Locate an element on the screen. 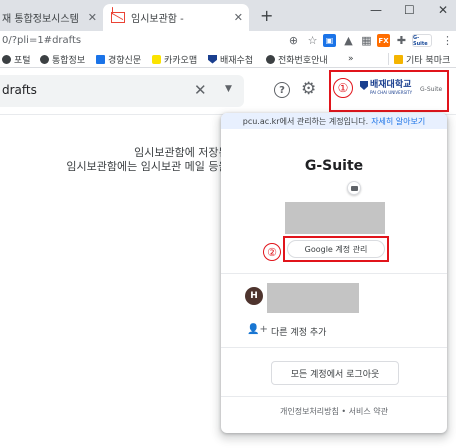 The width and height of the screenshot is (456, 448). bookmark-label: 기타 북마크 is located at coordinates (428, 60).